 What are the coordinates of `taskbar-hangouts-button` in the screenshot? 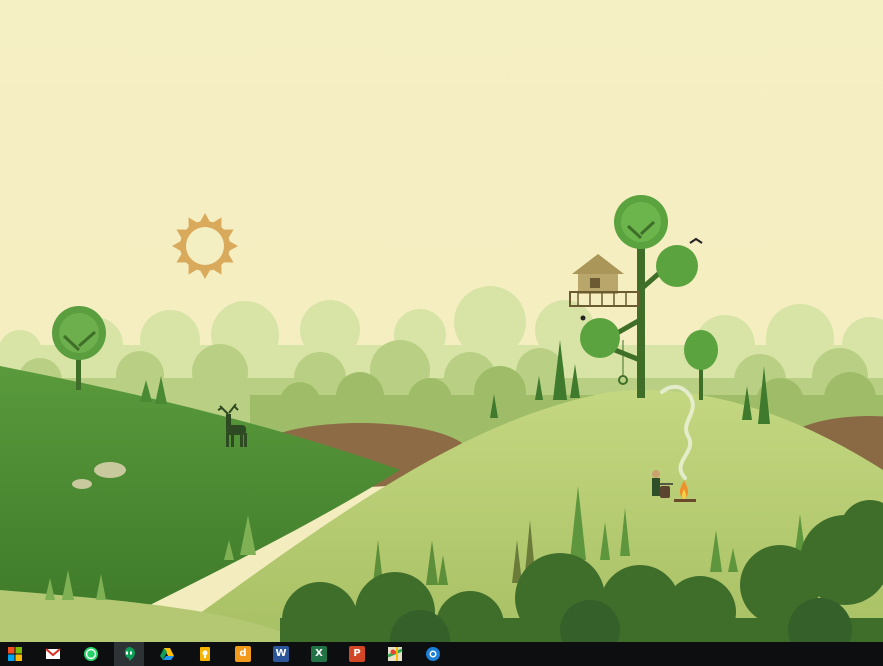 It's located at (129, 654).